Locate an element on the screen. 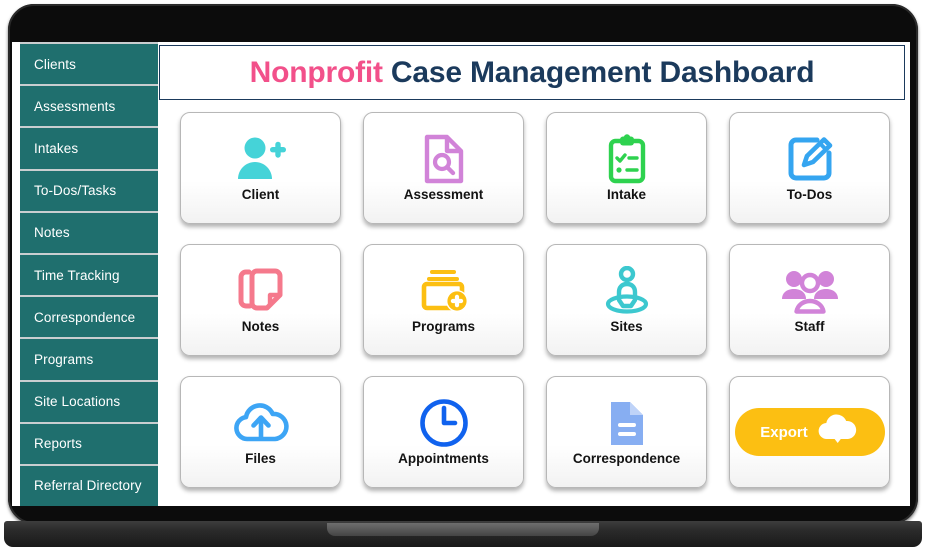 The height and width of the screenshot is (556, 926). sidebar-item-intakes: Intakes is located at coordinates (89, 149).